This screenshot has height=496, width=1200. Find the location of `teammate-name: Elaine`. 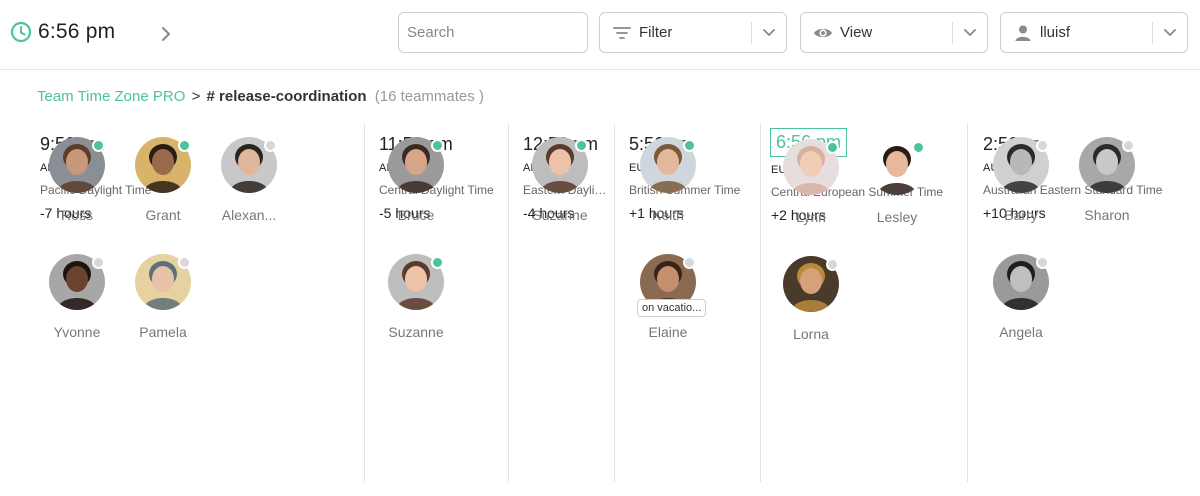

teammate-name: Elaine is located at coordinates (668, 332).